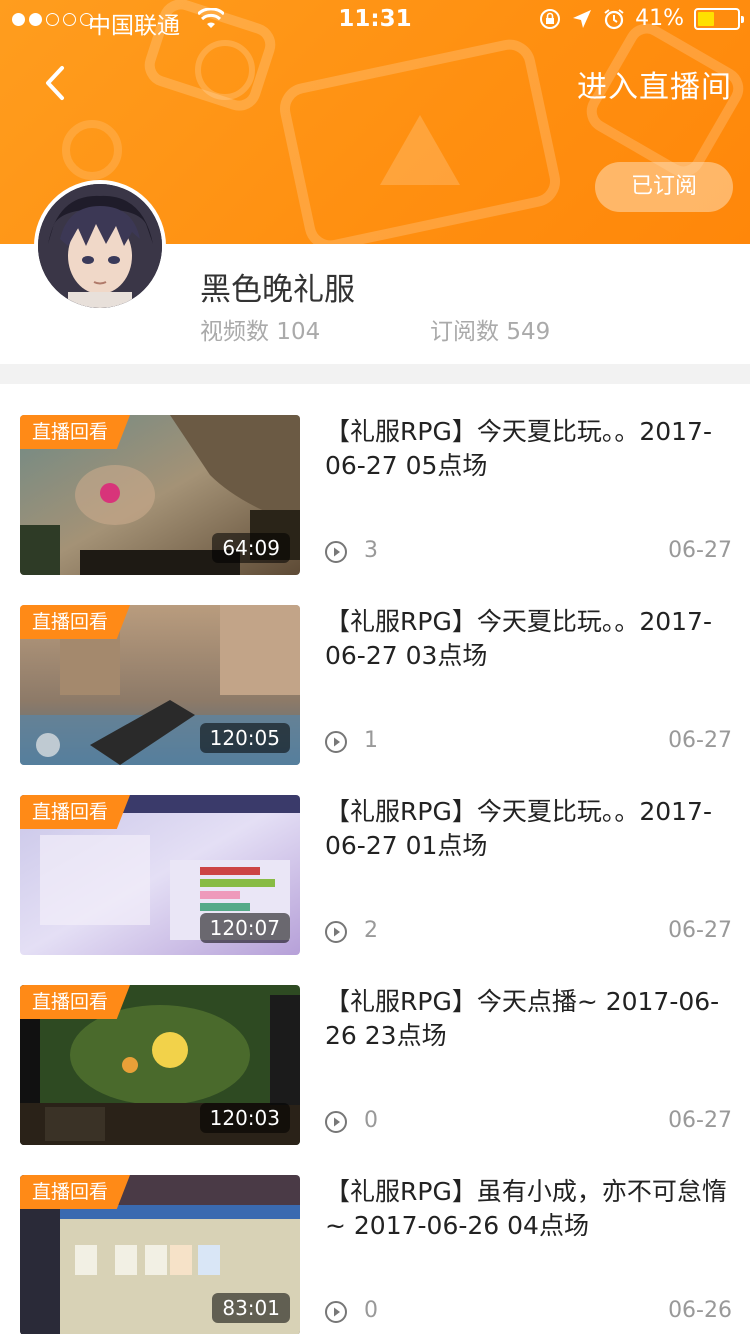 This screenshot has height=1334, width=750. Describe the element at coordinates (260, 332) in the screenshot. I see `video-count: 视频数 104` at that location.